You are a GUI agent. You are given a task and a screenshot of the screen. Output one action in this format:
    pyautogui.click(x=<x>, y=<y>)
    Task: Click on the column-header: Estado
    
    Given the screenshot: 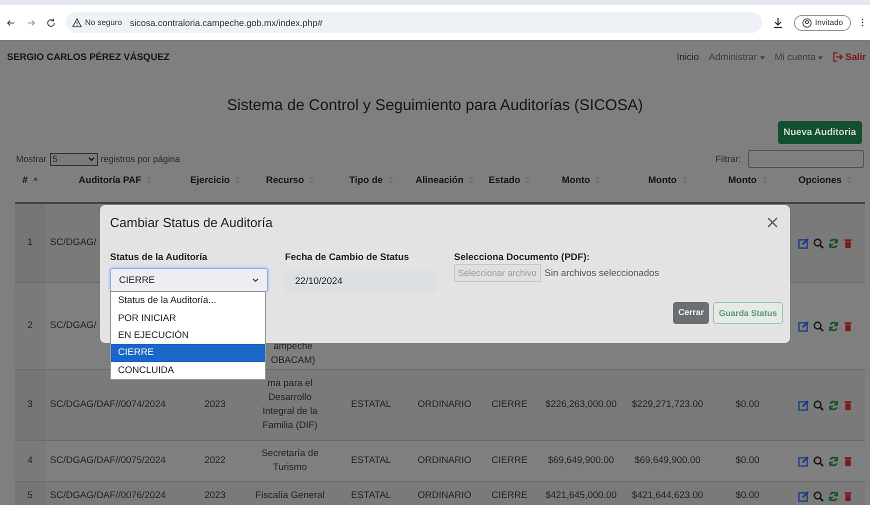 What is the action you would take?
    pyautogui.click(x=504, y=180)
    